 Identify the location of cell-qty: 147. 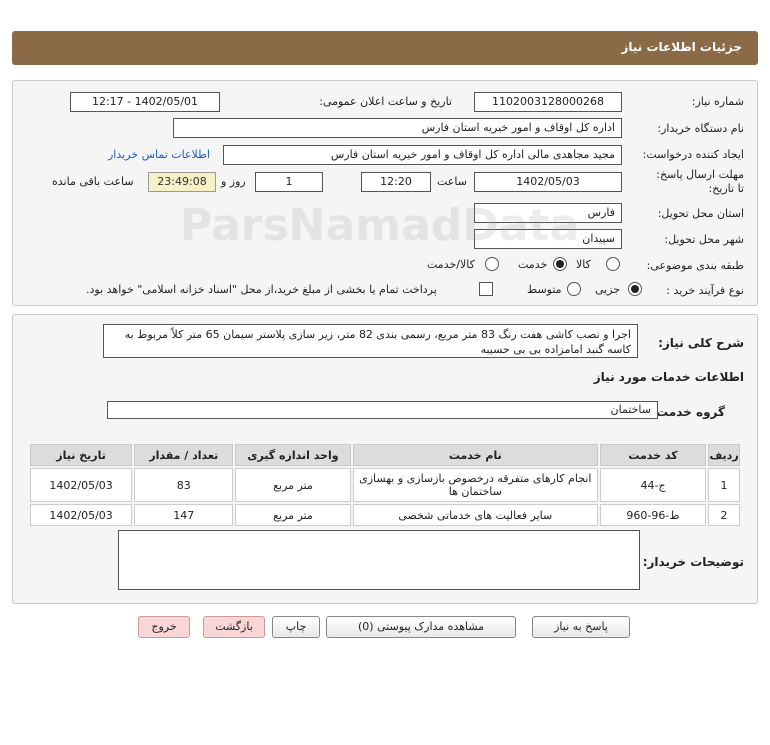
(184, 515).